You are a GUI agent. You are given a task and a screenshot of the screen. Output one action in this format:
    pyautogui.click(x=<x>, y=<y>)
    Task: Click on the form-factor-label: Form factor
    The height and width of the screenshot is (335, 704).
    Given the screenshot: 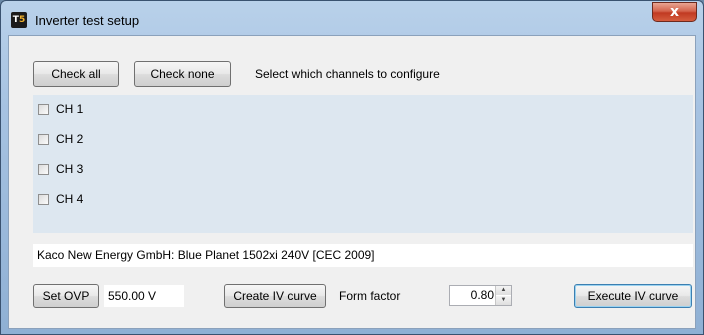 What is the action you would take?
    pyautogui.click(x=370, y=296)
    